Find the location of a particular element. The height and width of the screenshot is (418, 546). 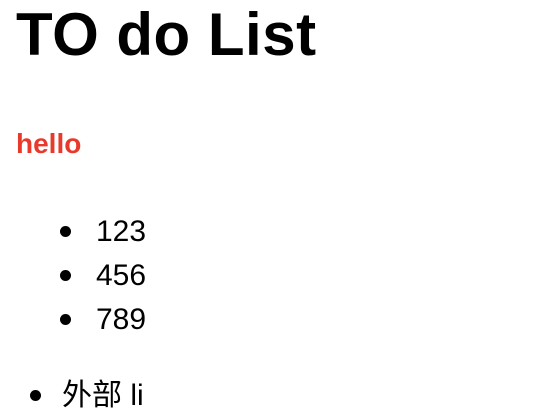

outer-list-item-label: 外部 li is located at coordinates (103, 395).